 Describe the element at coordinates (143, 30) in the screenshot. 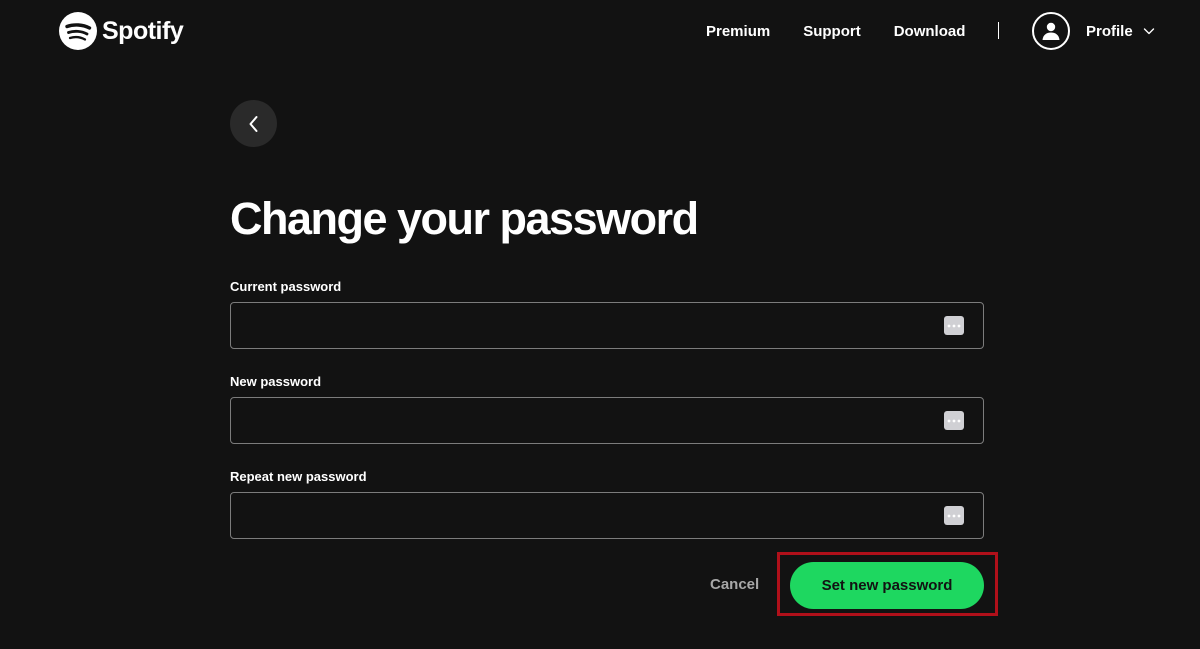

I see `brand-name: Spotify` at that location.